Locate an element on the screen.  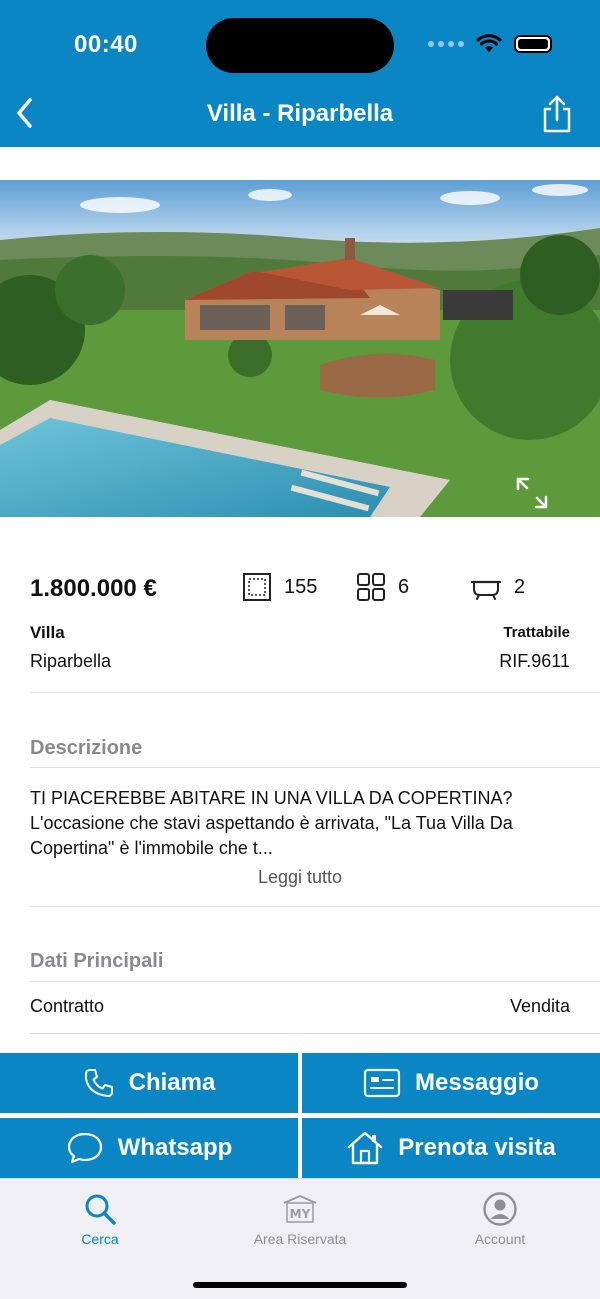
contract-label: Contratto is located at coordinates (67, 1006).